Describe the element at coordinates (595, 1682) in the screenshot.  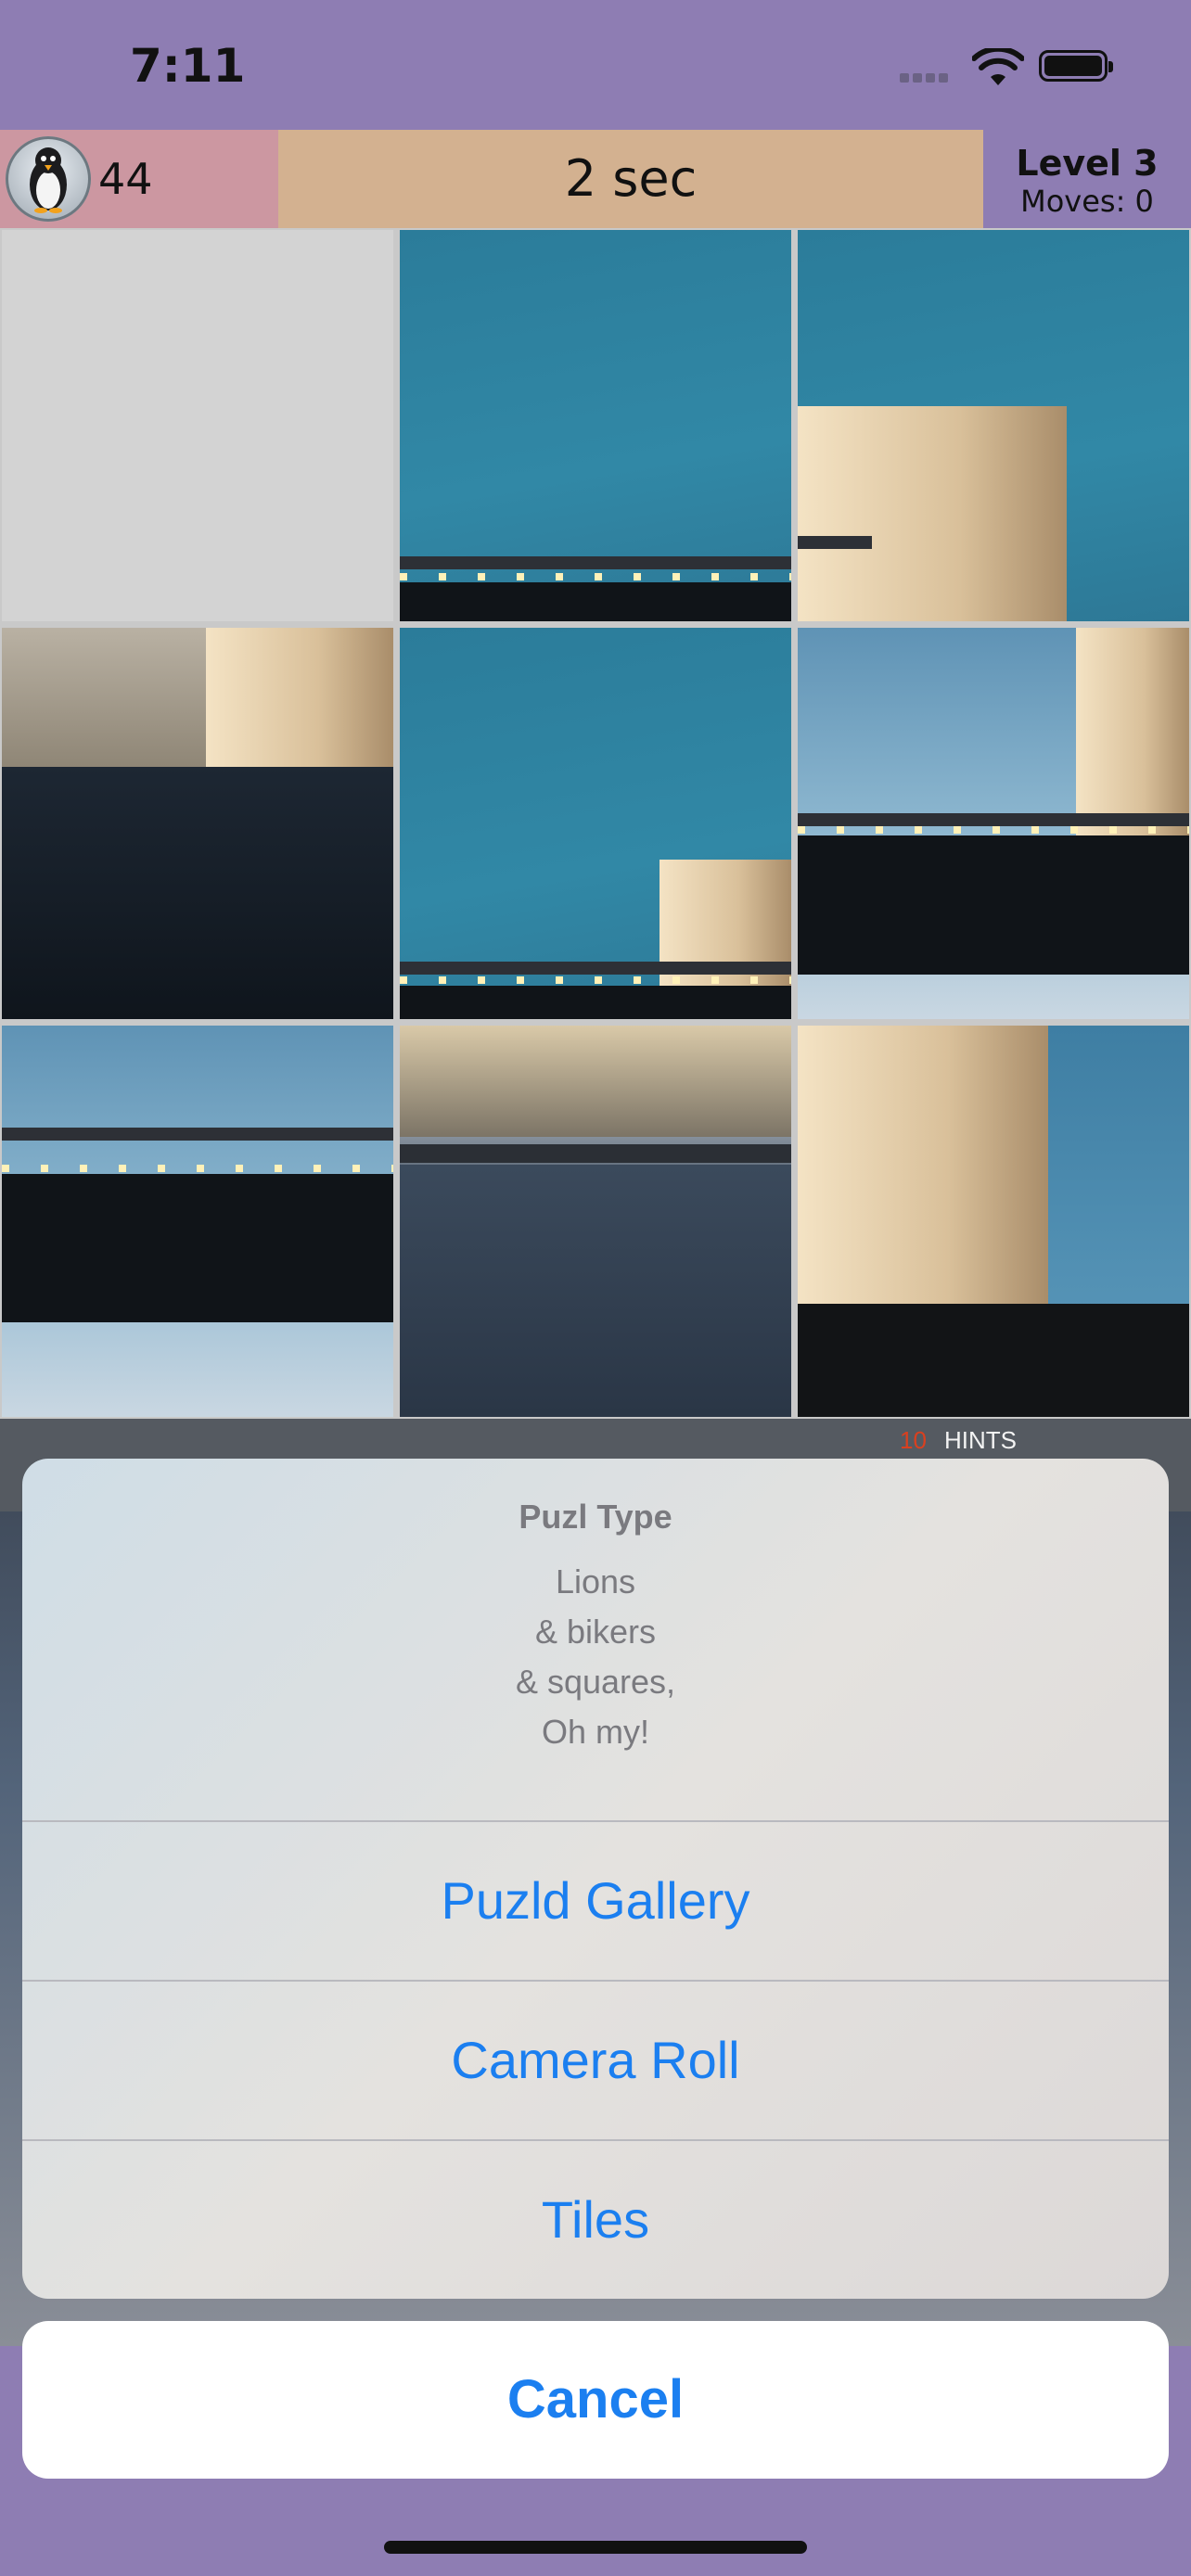
I see `message-line: & squares,` at that location.